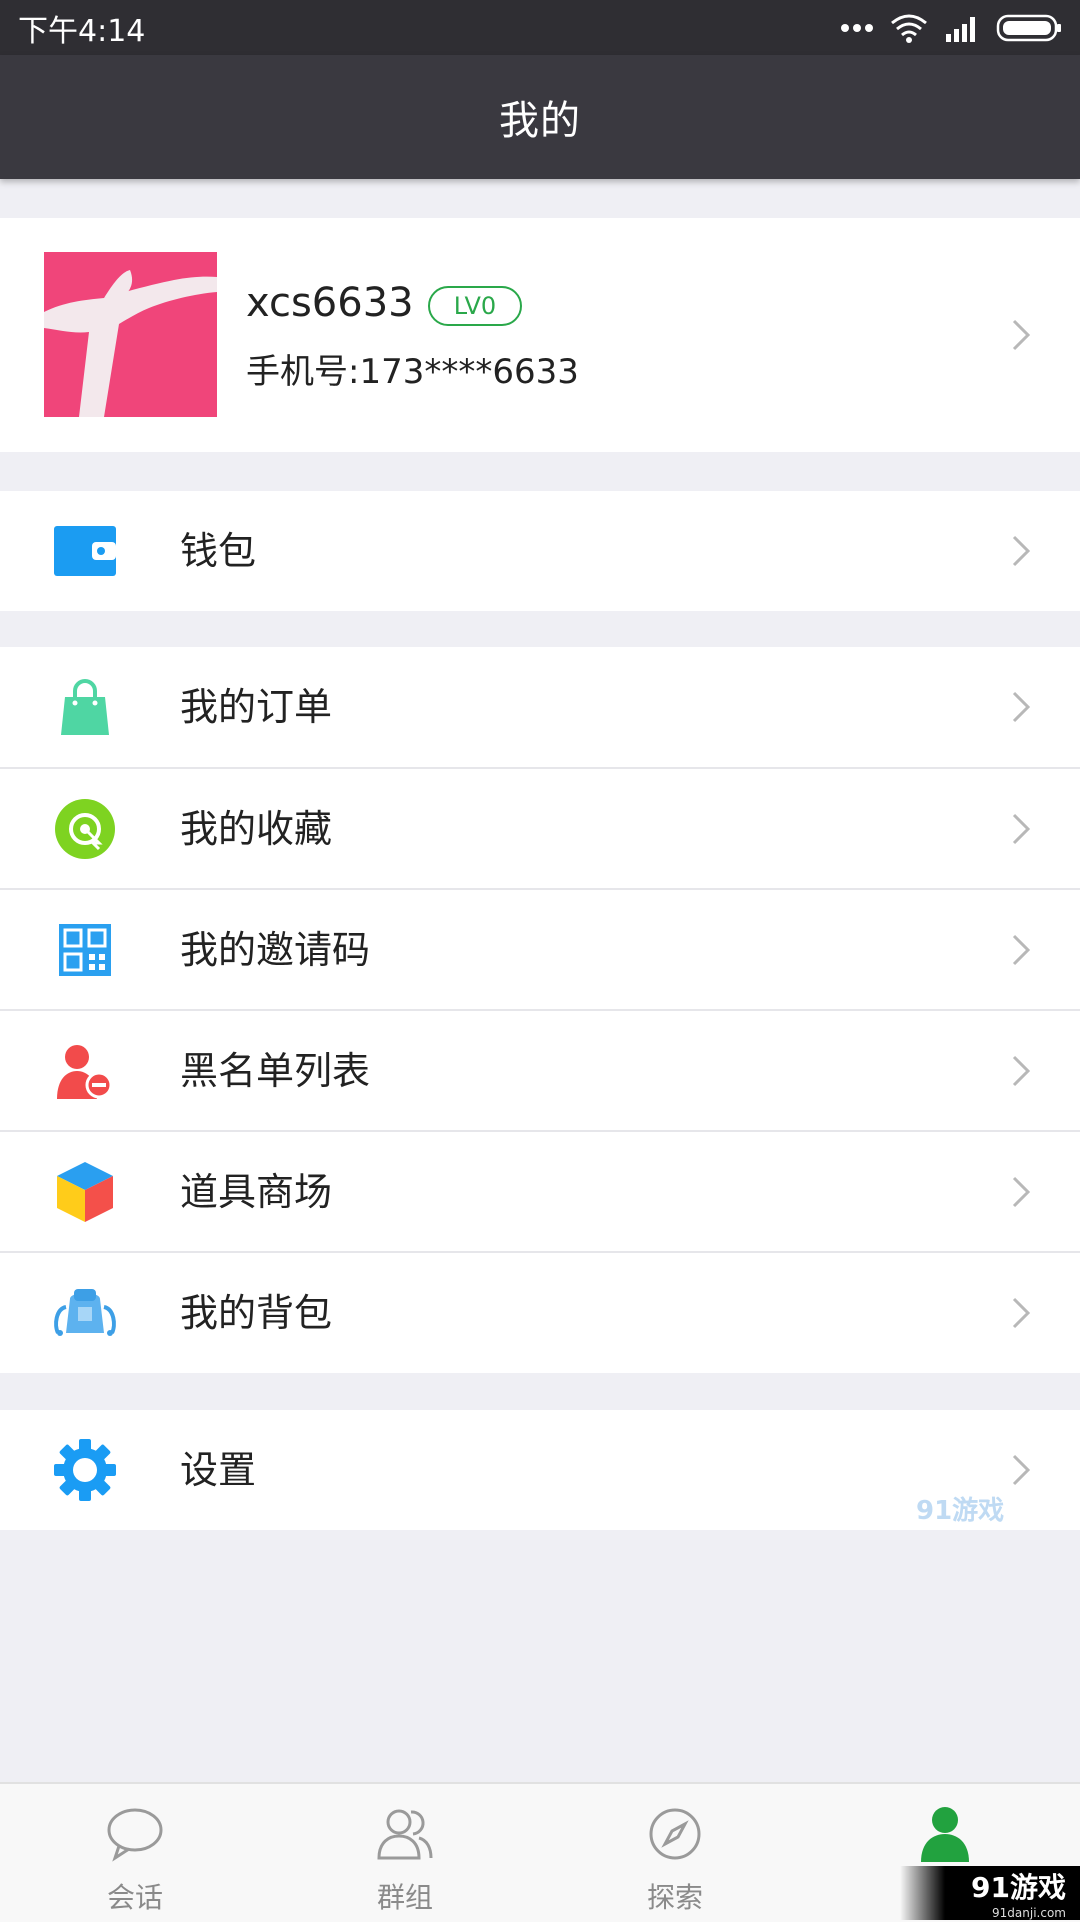 Image resolution: width=1080 pixels, height=1922 pixels. I want to click on menu-item-orders: 我的订单, so click(540, 707).